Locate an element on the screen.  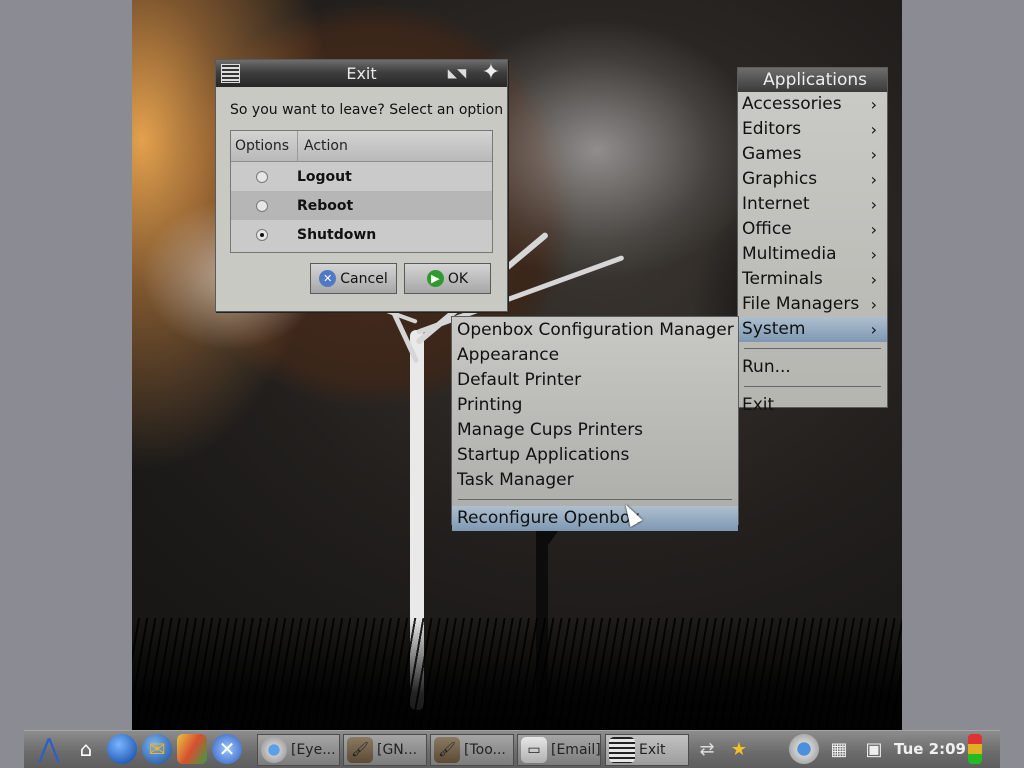
cancel-icon: ✕ is located at coordinates (328, 278).